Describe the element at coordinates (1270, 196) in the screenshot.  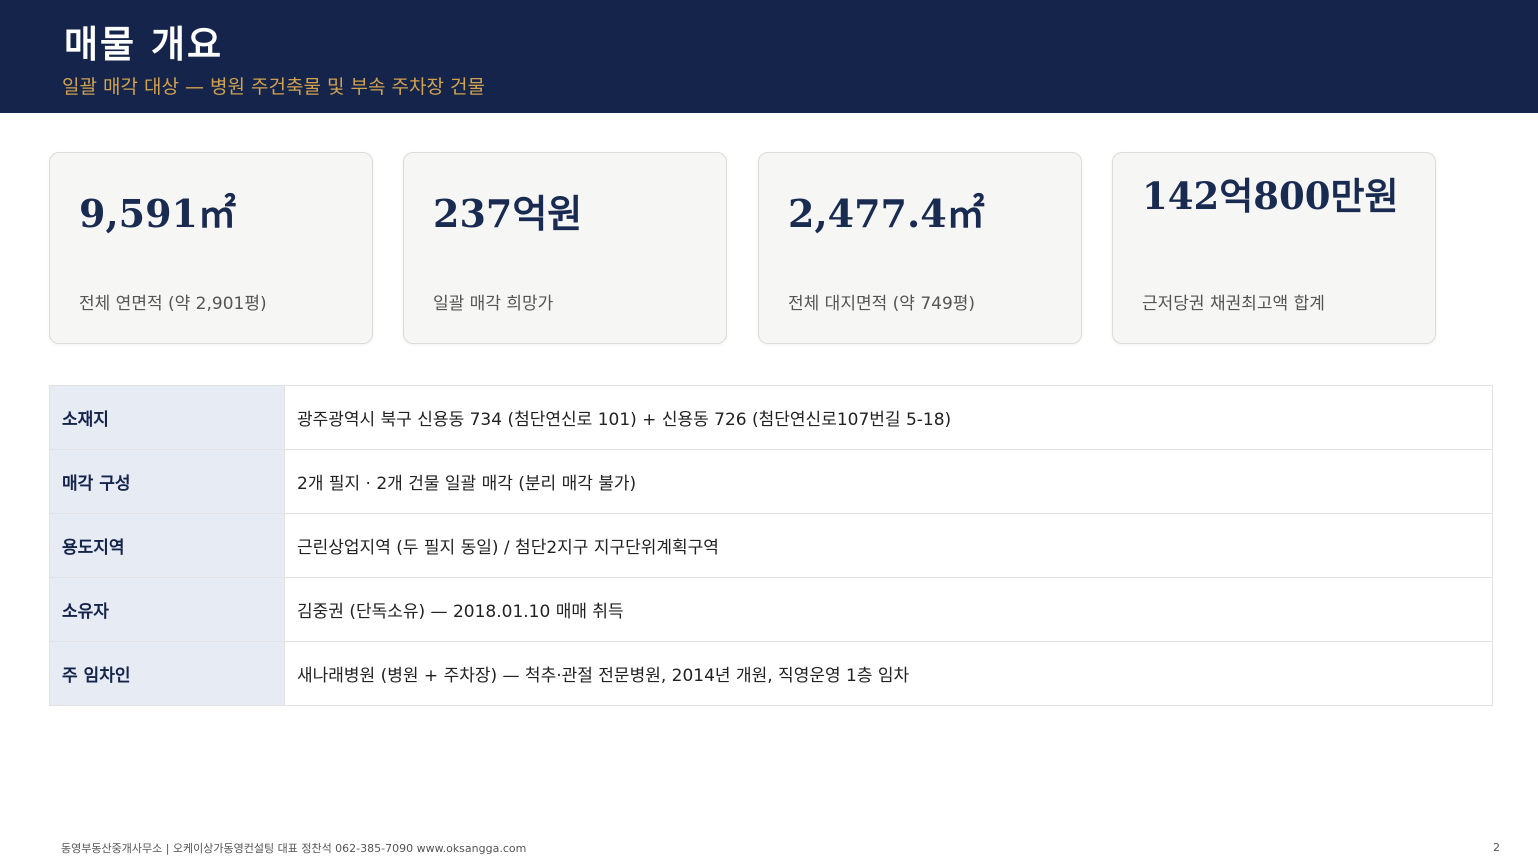
I see `card-value: 142억800만원` at that location.